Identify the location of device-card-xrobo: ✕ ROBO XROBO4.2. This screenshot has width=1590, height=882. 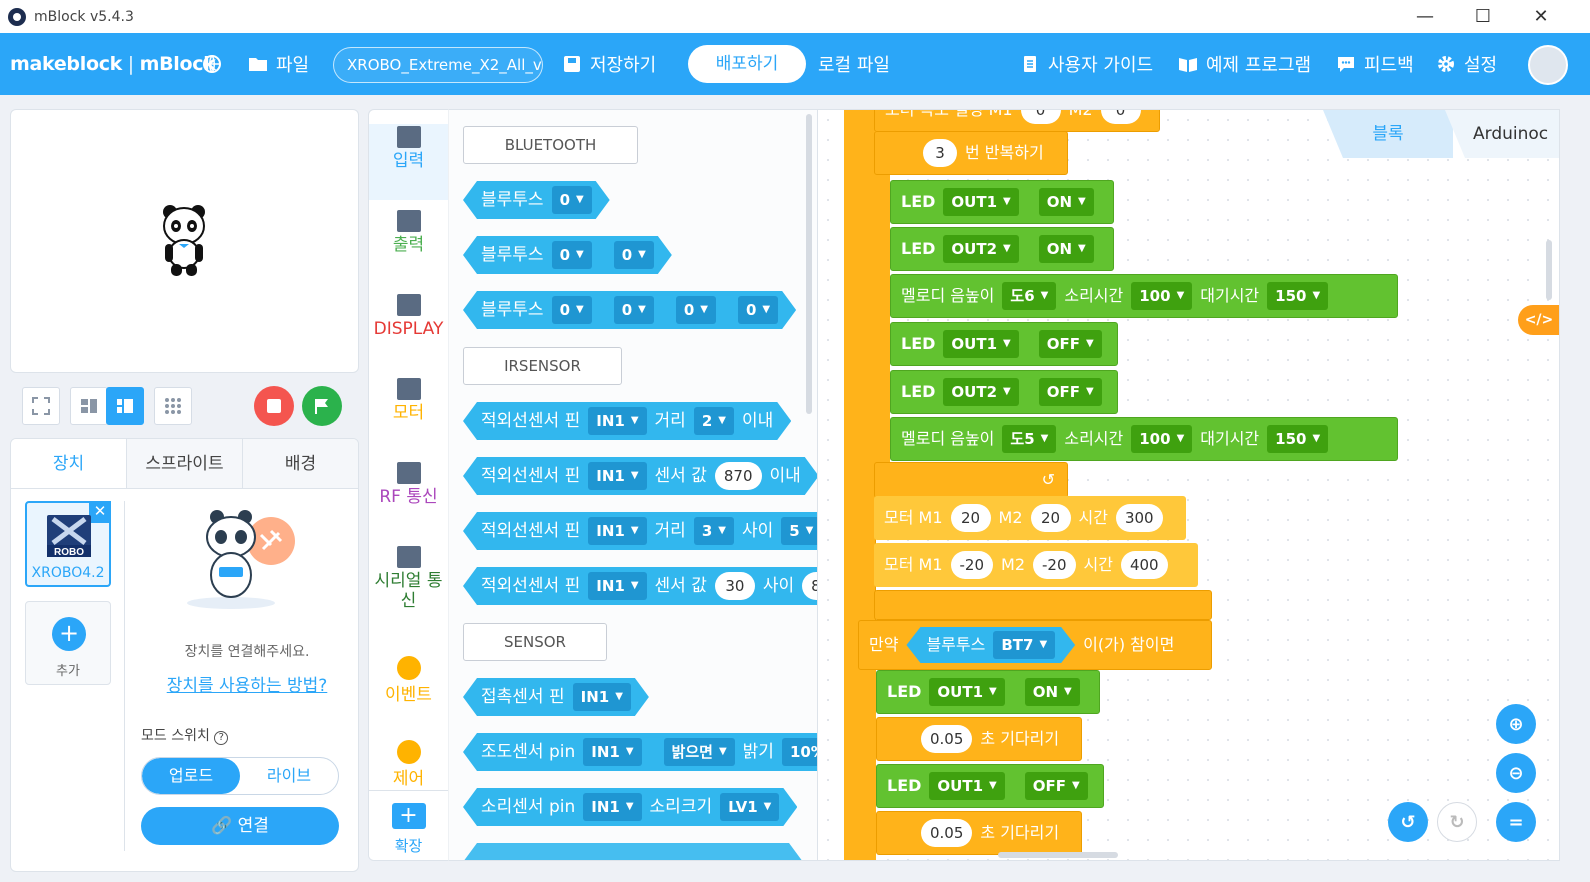
(68, 544).